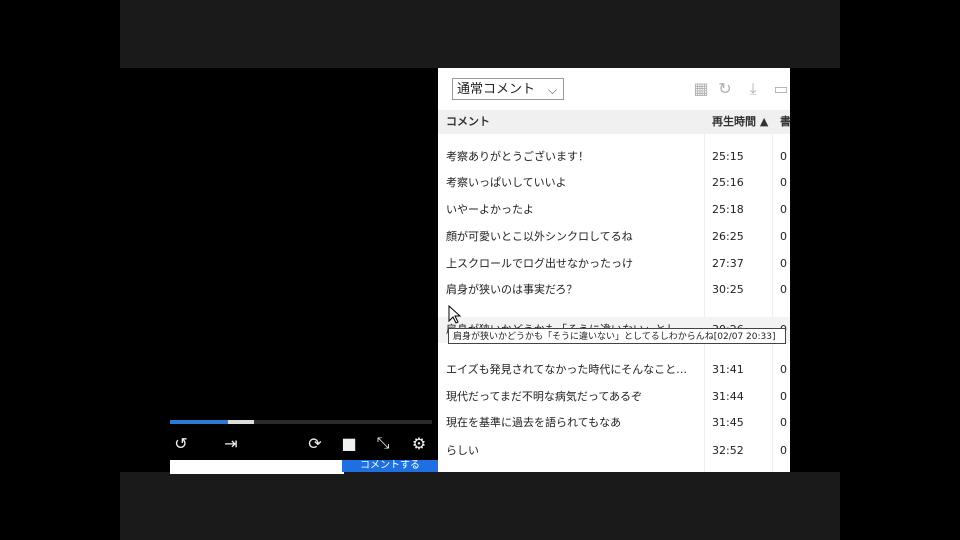 The height and width of the screenshot is (540, 960). Describe the element at coordinates (240, 422) in the screenshot. I see `seek-buffered` at that location.